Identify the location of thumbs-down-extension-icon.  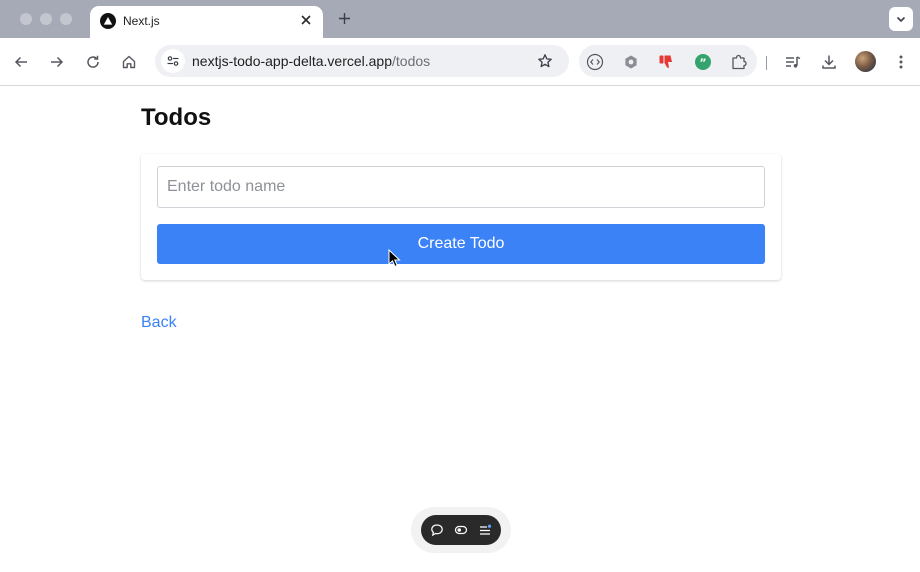
(666, 62).